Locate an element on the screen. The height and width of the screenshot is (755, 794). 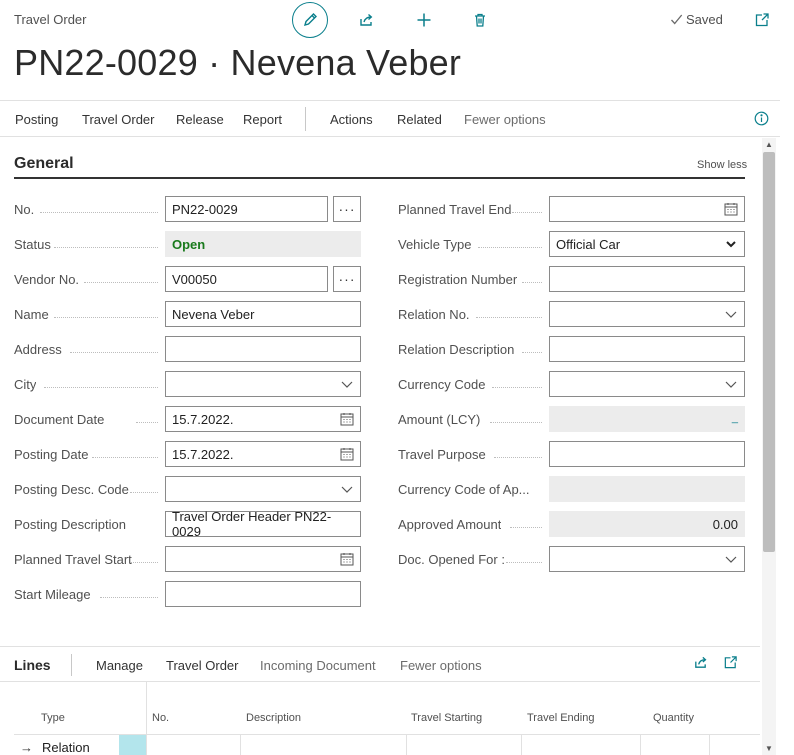
selected-cell is located at coordinates (132, 745).